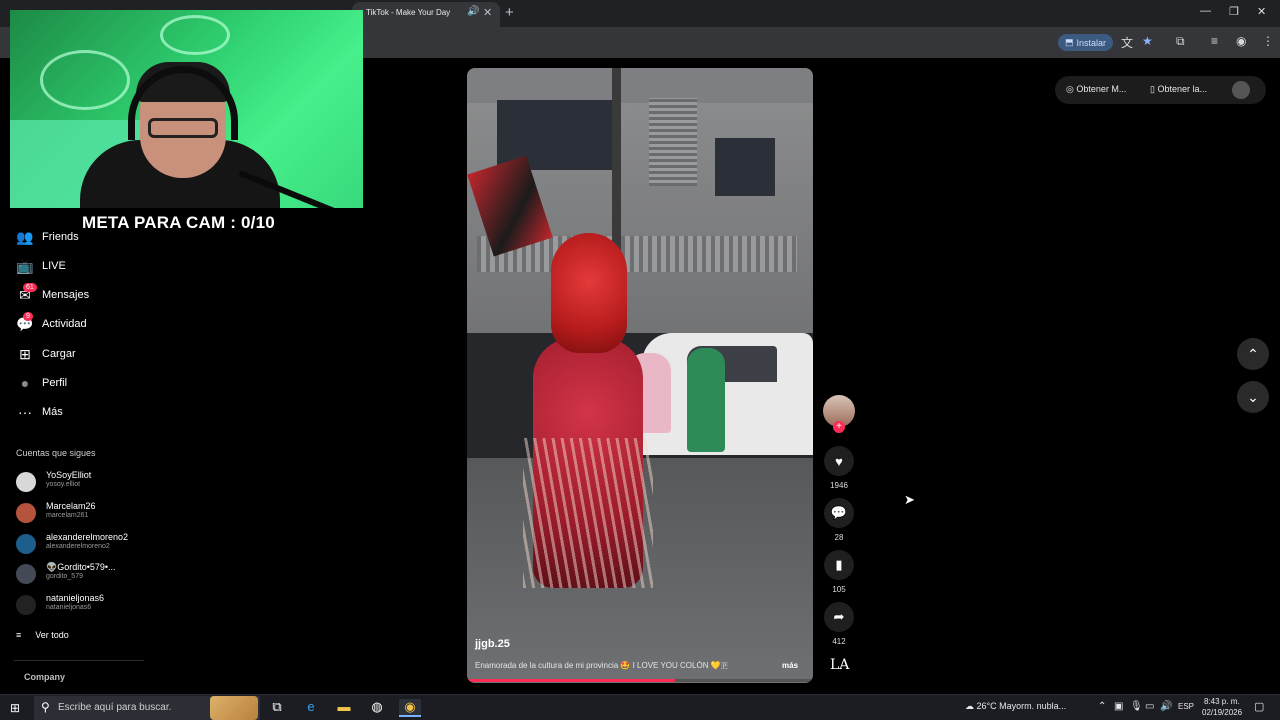 The image size is (1280, 720). Describe the element at coordinates (1102, 706) in the screenshot. I see `tray-expand-icon: ⌃` at that location.